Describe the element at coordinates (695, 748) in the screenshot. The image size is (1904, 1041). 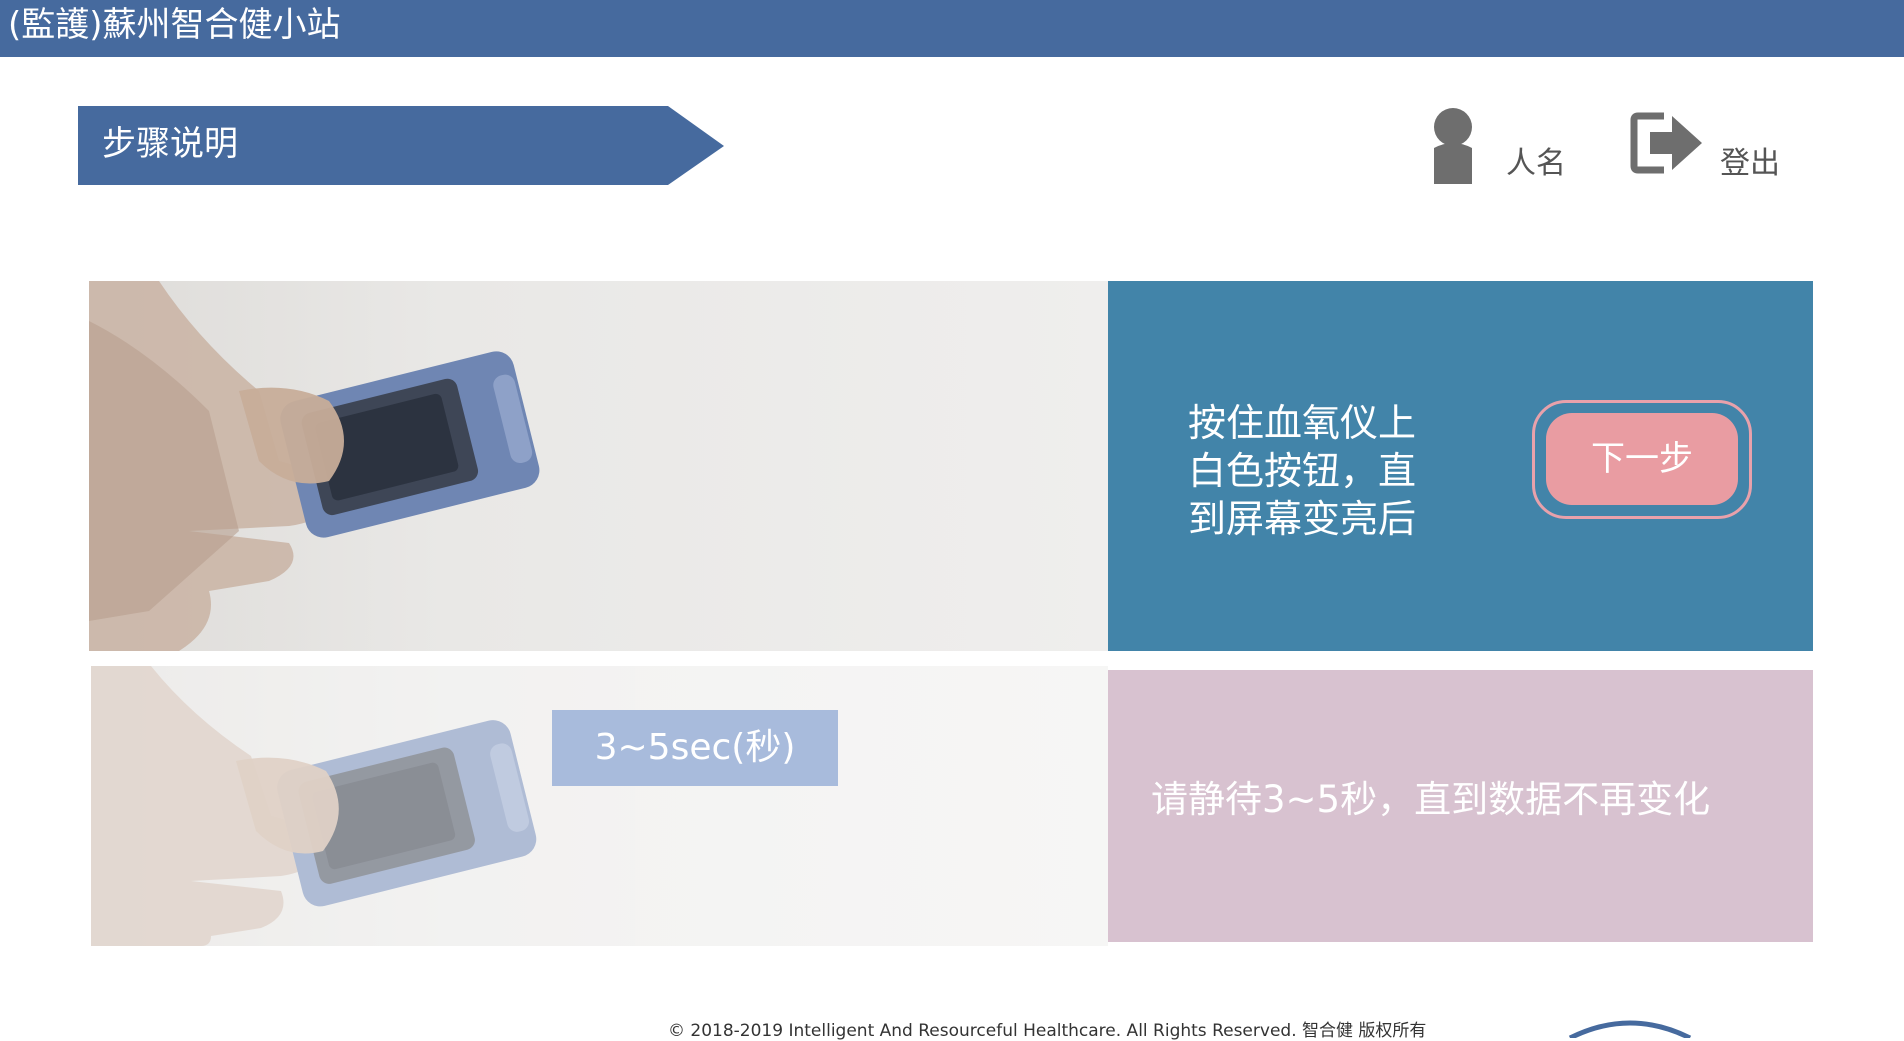
I see `wait-duration-badge: 3~5sec(秒)` at that location.